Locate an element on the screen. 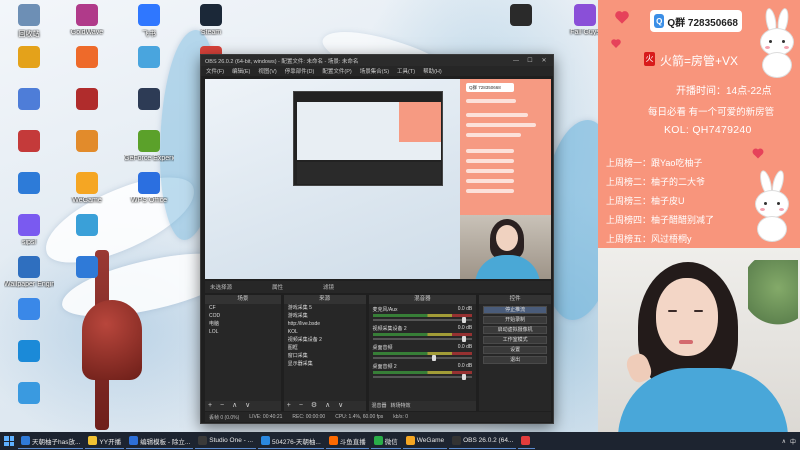 This screenshot has height=450, width=800. desktop-shortcut: GeForce Experience is located at coordinates (149, 152).